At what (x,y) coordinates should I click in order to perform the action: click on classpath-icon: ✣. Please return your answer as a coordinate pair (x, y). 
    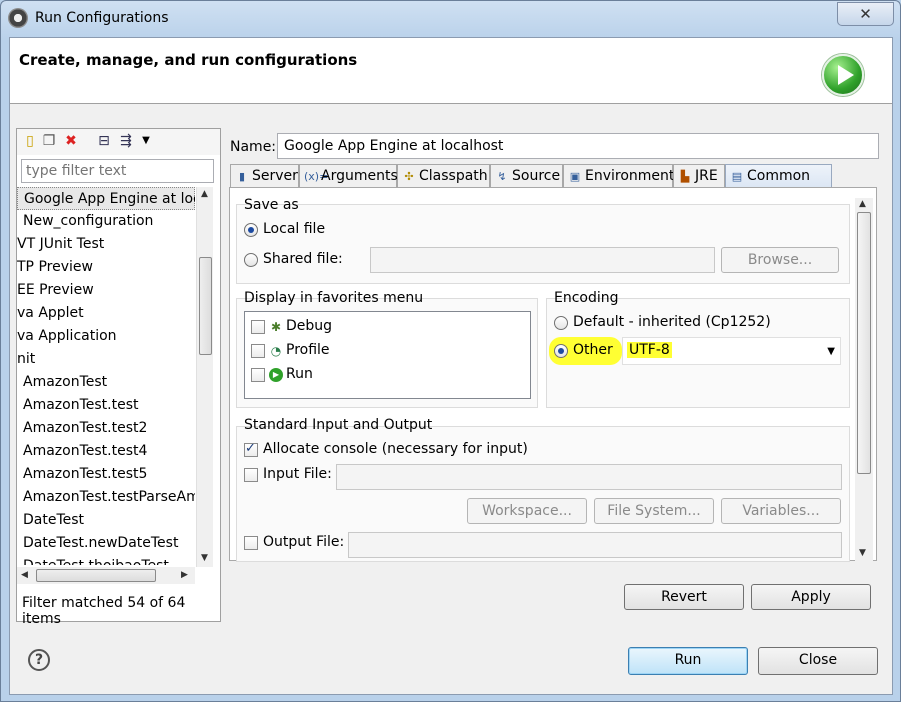
    Looking at the image, I should click on (409, 176).